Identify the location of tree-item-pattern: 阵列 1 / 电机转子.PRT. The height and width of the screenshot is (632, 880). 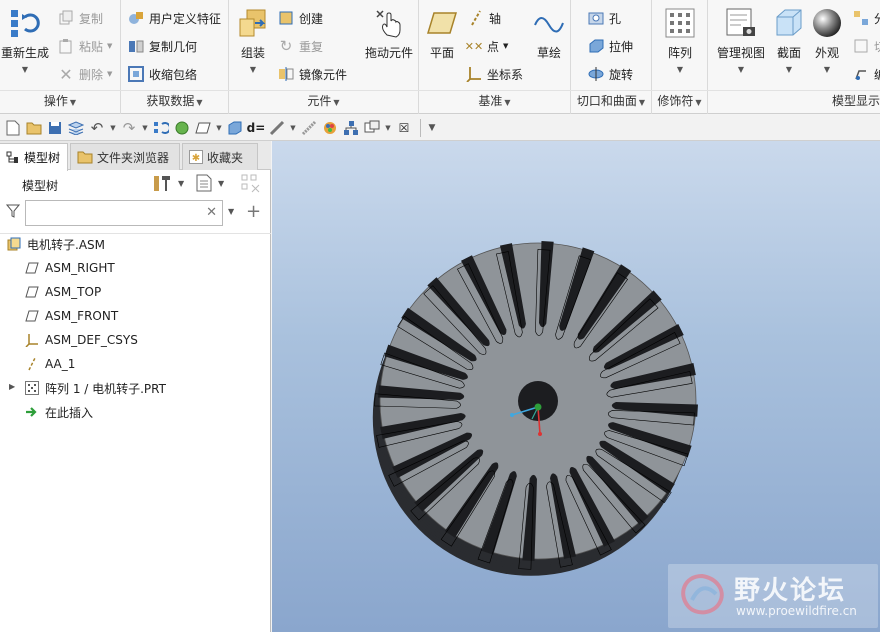
(95, 388).